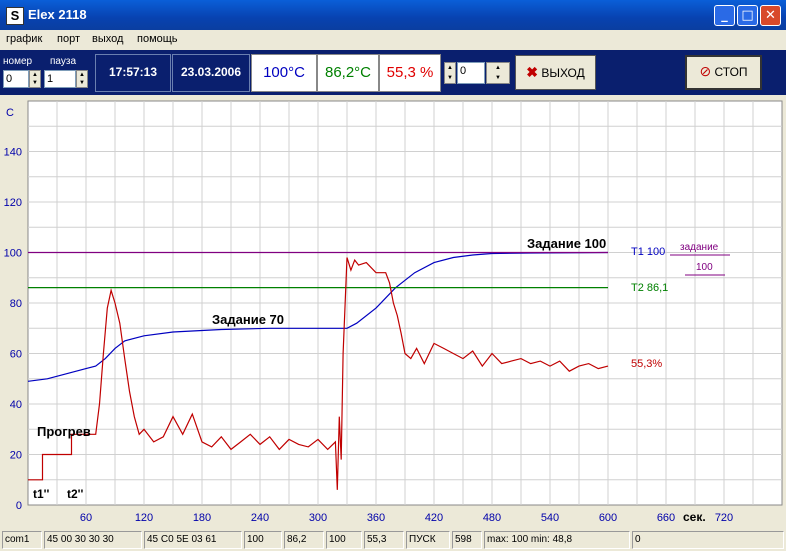 Image resolution: width=786 pixels, height=551 pixels. Describe the element at coordinates (82, 79) in the screenshot. I see `pauza-stepper: ▲ ▼` at that location.